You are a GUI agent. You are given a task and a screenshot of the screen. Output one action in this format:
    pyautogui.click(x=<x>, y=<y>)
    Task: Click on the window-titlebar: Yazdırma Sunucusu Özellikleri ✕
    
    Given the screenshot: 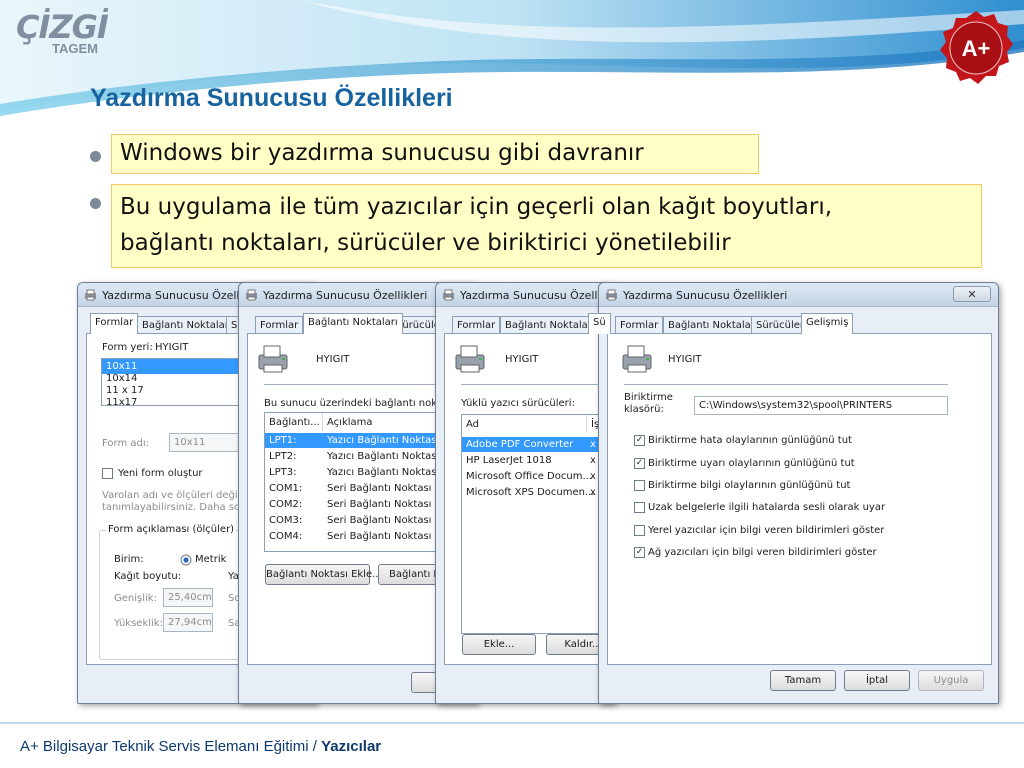 What is the action you would take?
    pyautogui.click(x=798, y=295)
    